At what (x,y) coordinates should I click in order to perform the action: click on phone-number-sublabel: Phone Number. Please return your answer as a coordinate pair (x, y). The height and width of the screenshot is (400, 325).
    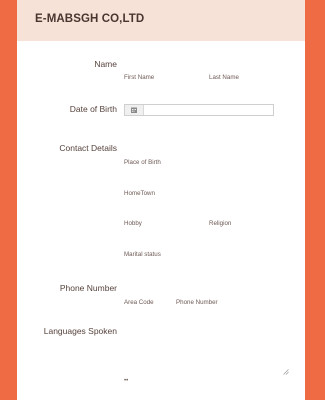
    Looking at the image, I should click on (197, 302).